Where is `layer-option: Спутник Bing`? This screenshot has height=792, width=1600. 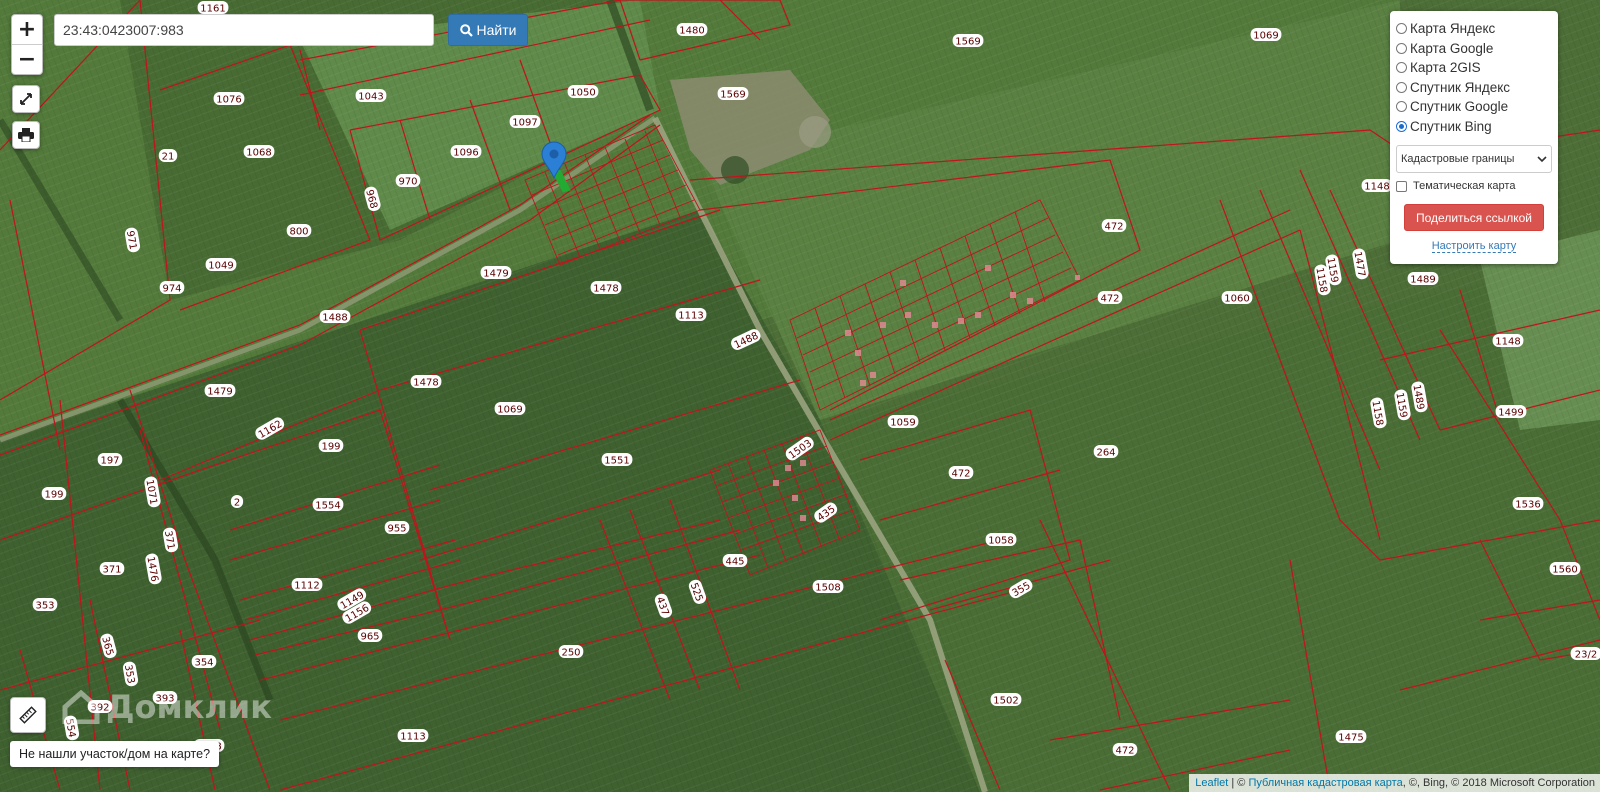 layer-option: Спутник Bing is located at coordinates (1474, 127).